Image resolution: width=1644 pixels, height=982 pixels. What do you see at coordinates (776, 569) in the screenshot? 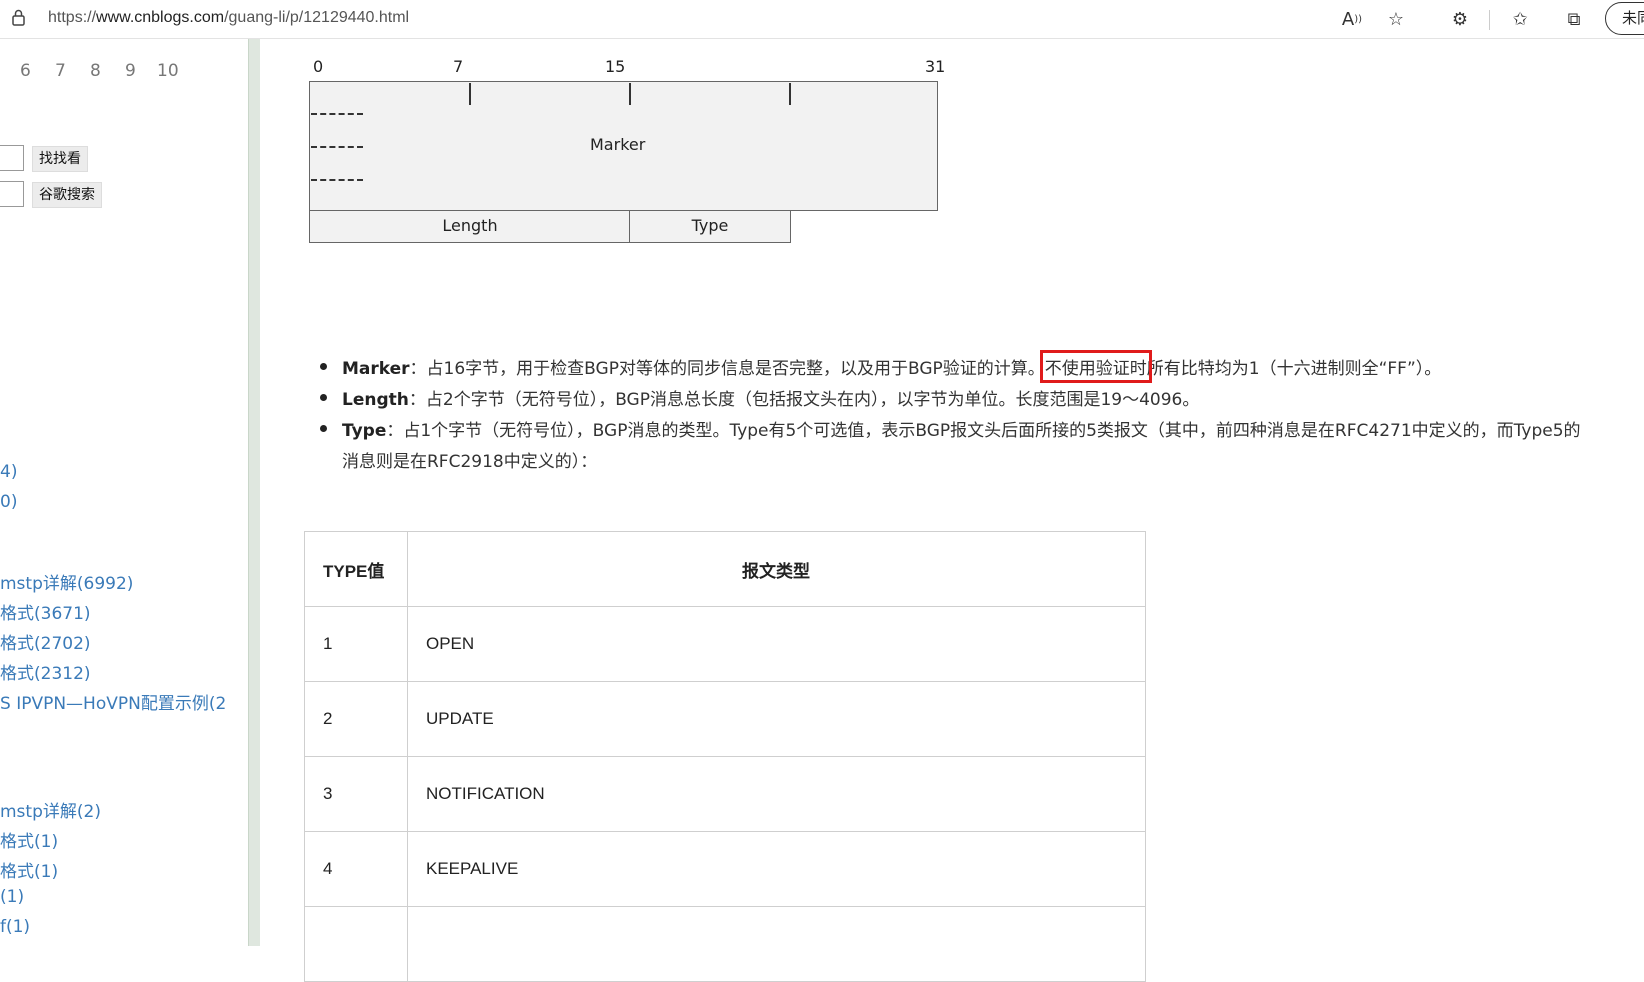
I see `column-header: 报文类型` at bounding box center [776, 569].